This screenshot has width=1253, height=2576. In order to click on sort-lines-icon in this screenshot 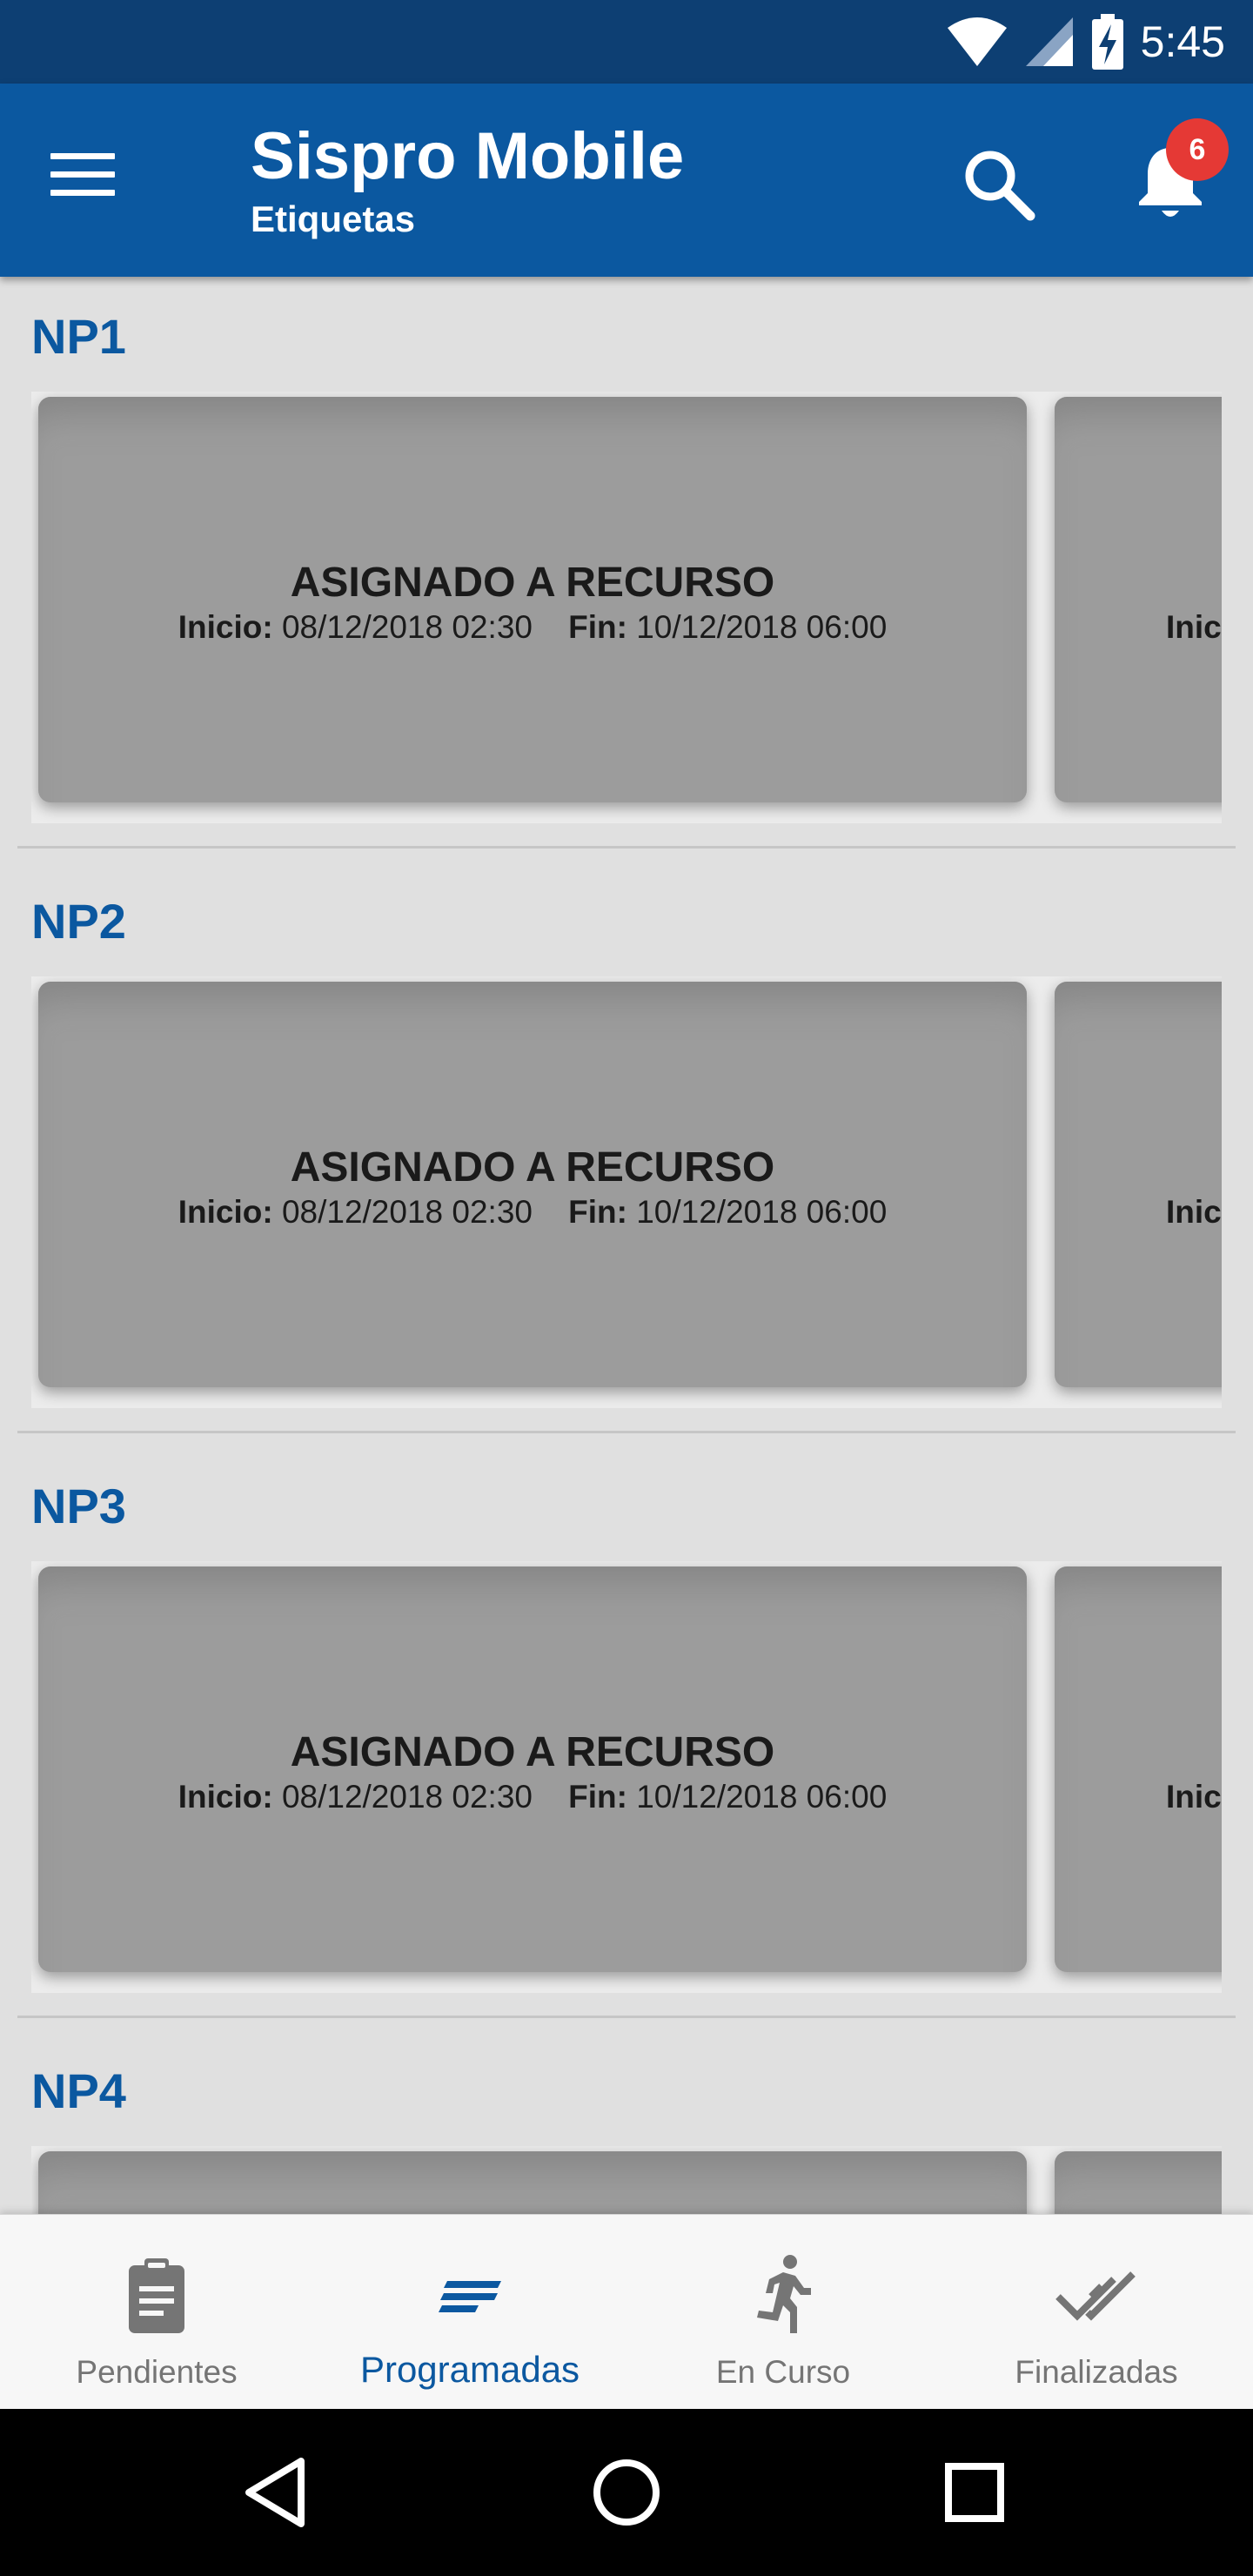, I will do `click(470, 2296)`.